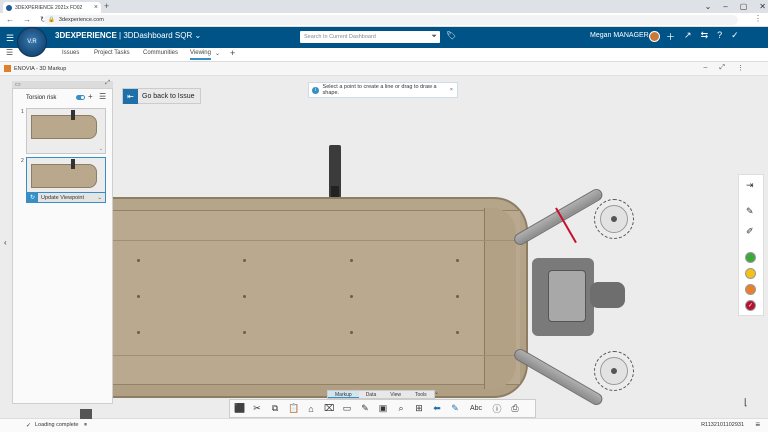 This screenshot has height=432, width=768. I want to click on tag-icon: 🏷, so click(451, 35).